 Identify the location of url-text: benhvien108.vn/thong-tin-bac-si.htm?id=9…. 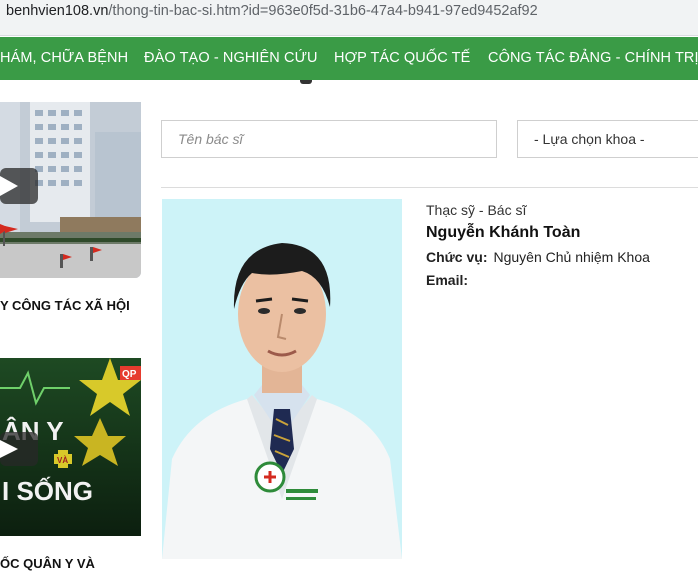
(272, 11).